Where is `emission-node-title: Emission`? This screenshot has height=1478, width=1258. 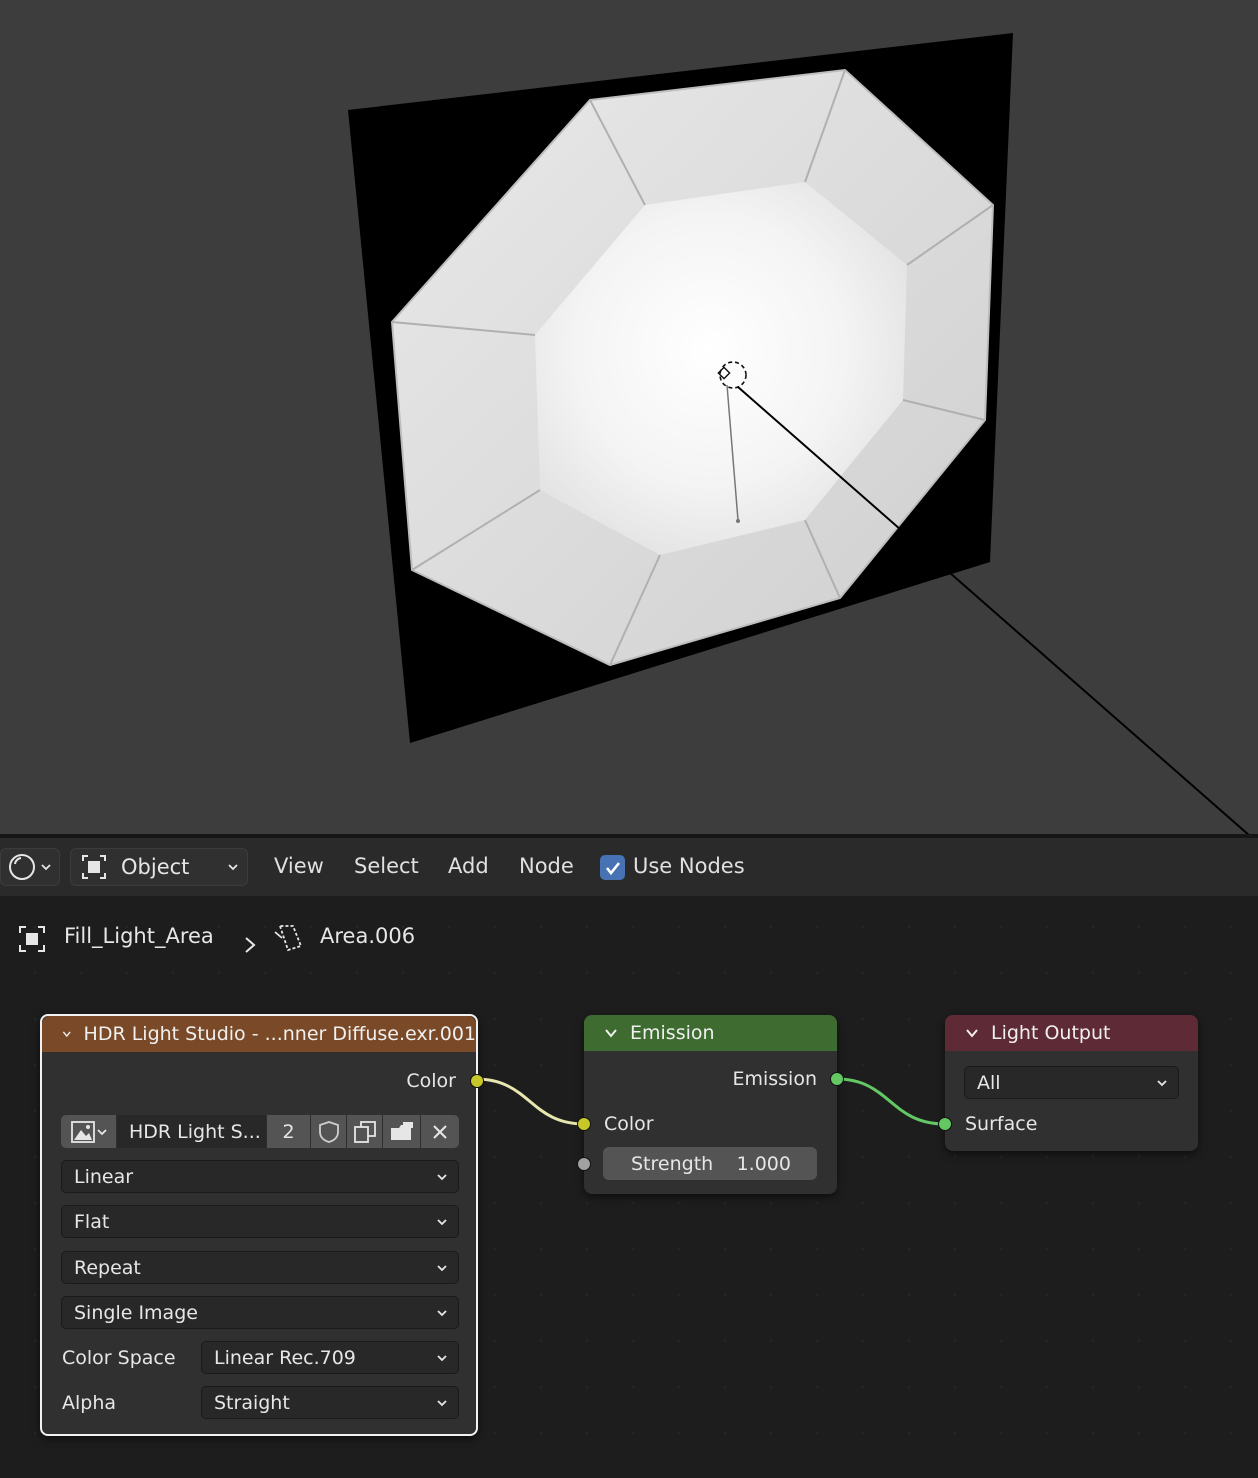
emission-node-title: Emission is located at coordinates (672, 1033).